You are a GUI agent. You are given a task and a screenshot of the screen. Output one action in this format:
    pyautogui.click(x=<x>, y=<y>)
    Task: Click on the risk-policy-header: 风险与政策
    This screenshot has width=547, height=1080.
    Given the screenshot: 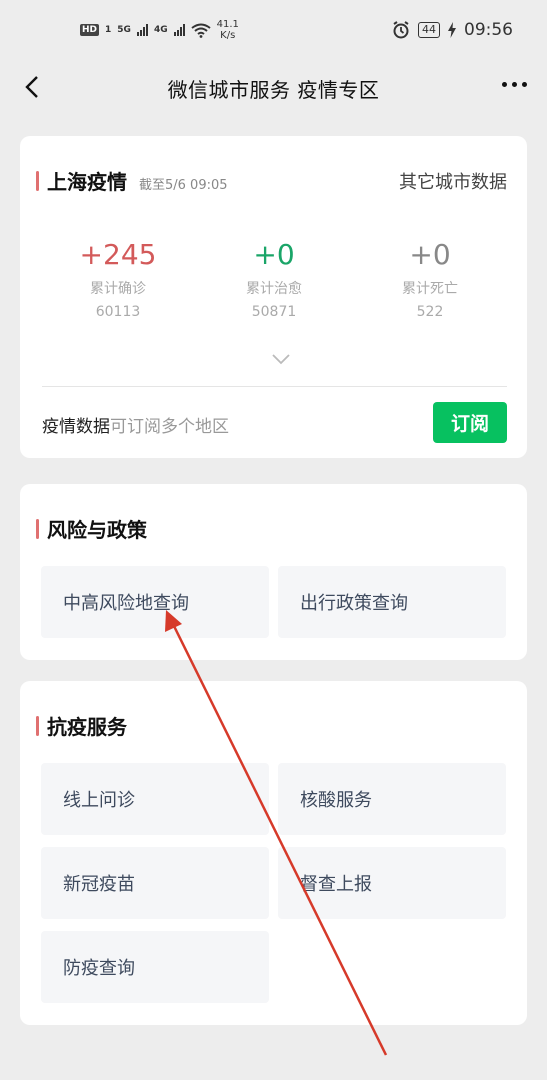 What is the action you would take?
    pyautogui.click(x=91, y=528)
    